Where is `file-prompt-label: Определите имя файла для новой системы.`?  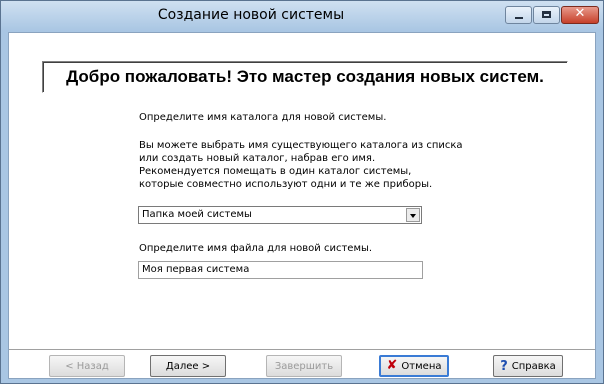
file-prompt-label: Определите имя файла для новой системы. is located at coordinates (256, 248).